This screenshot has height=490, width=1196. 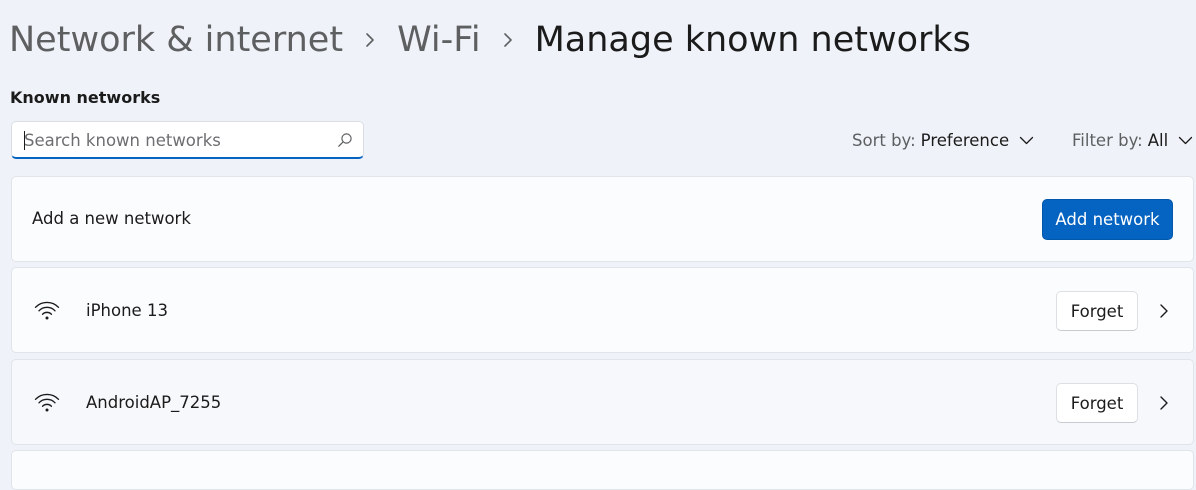 I want to click on sort-label: Sort by:, so click(x=884, y=140).